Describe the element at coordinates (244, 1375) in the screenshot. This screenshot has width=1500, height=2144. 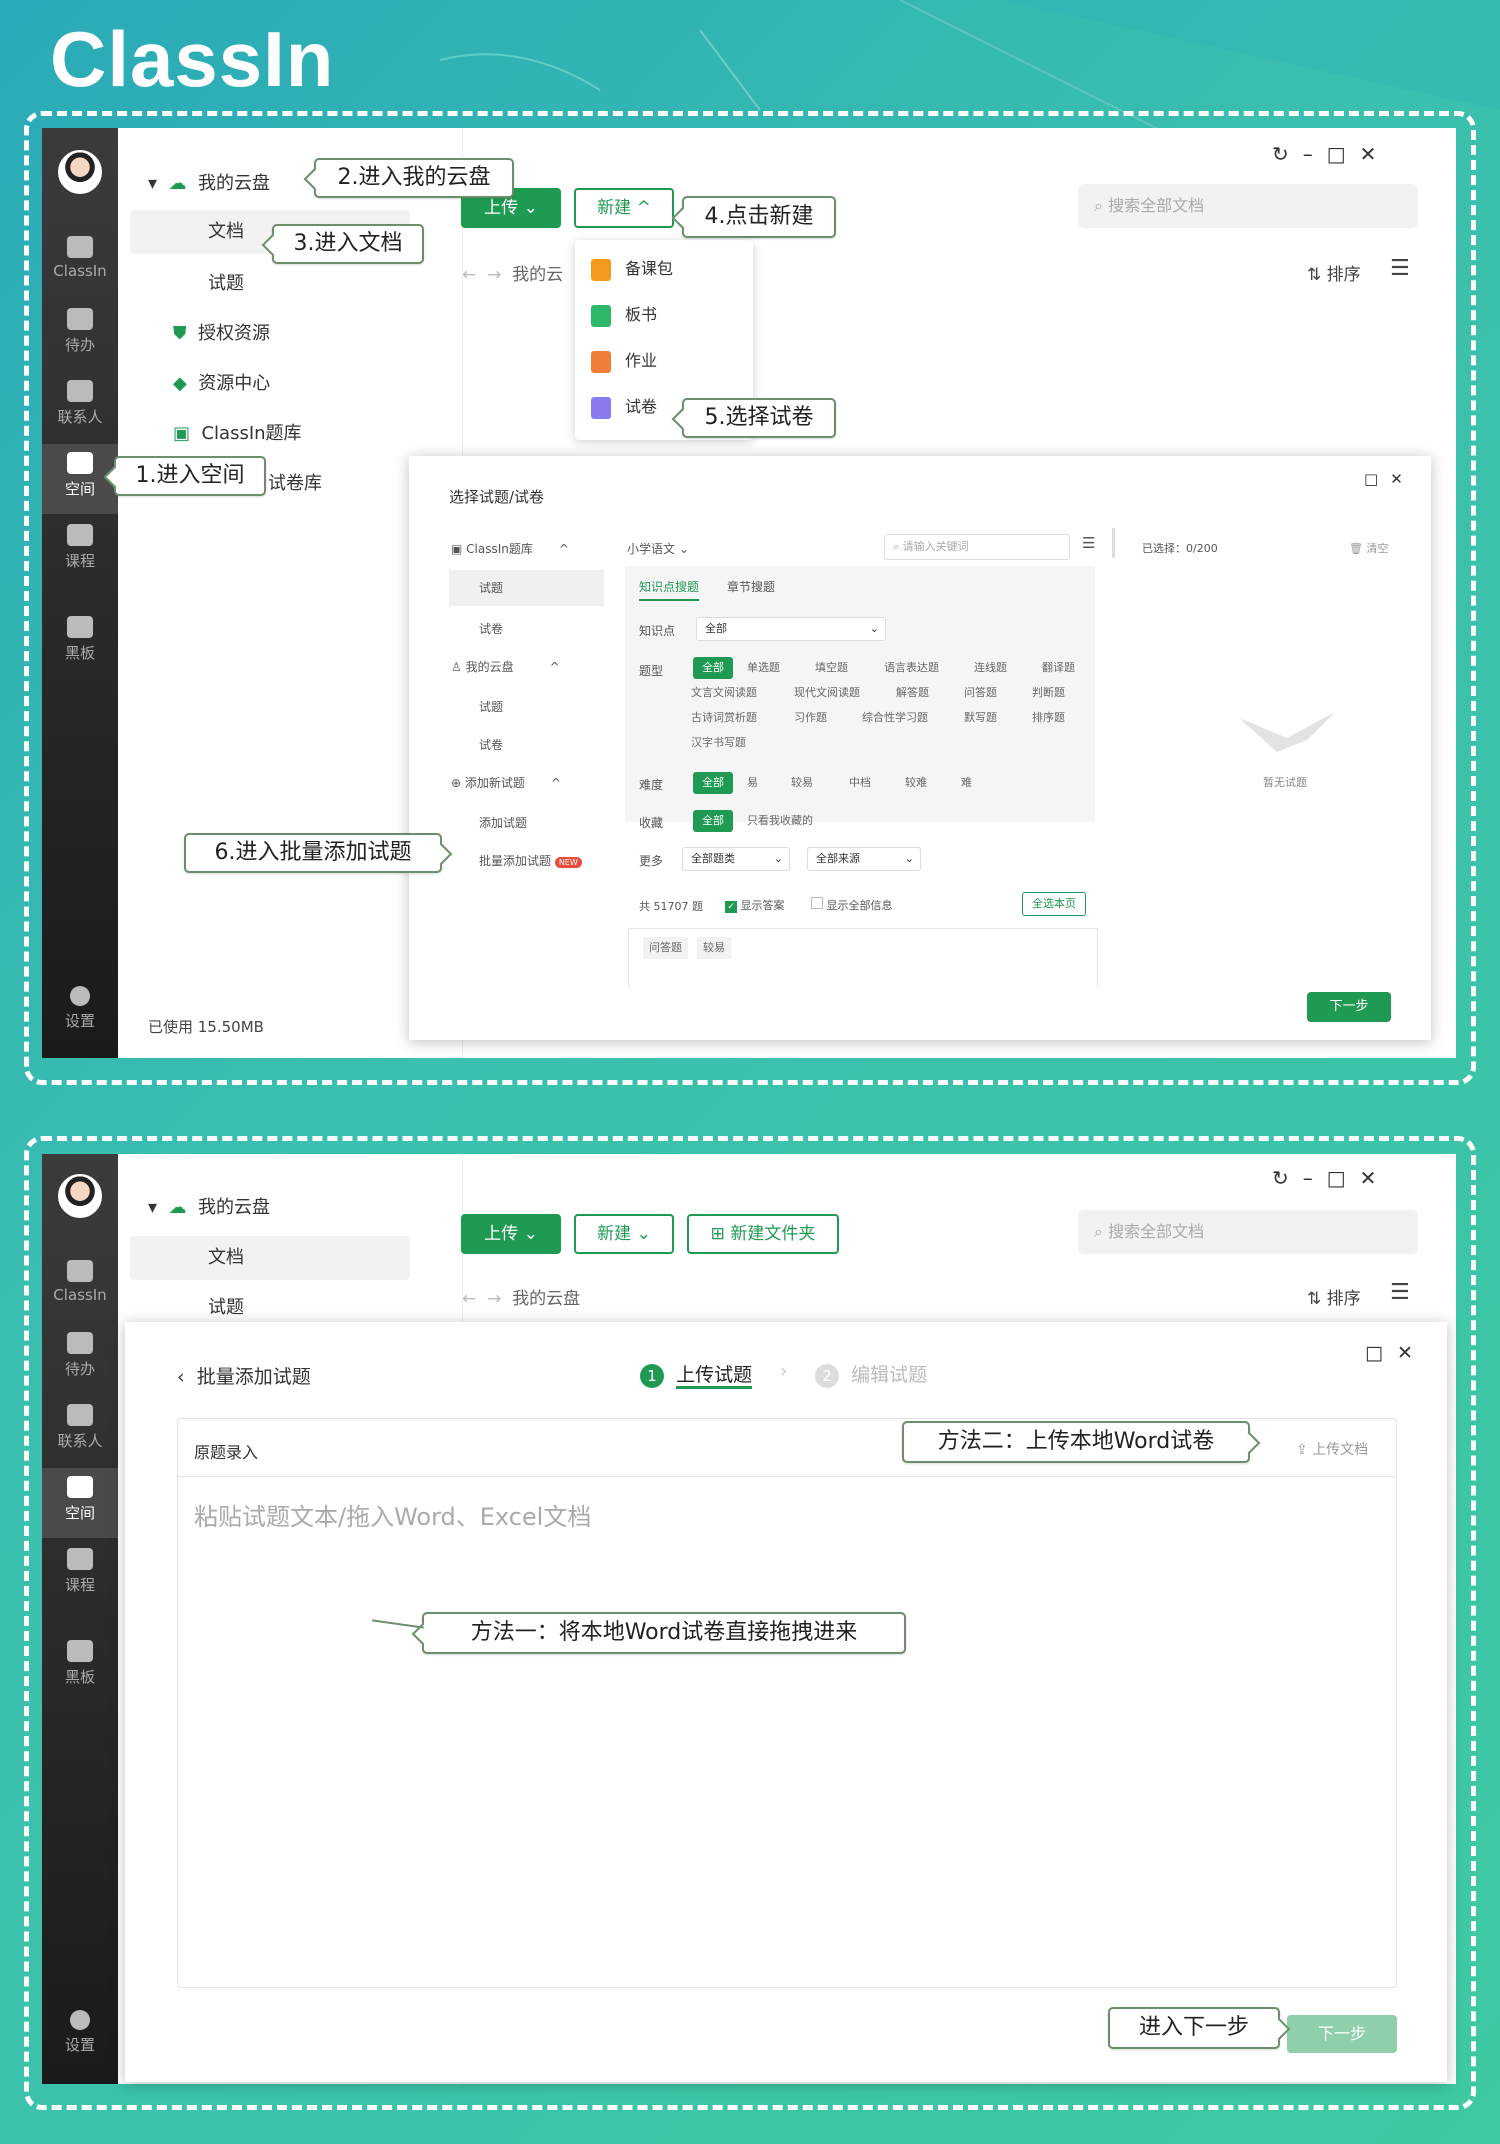
I see `back-title: ‹ 批量添加试题` at that location.